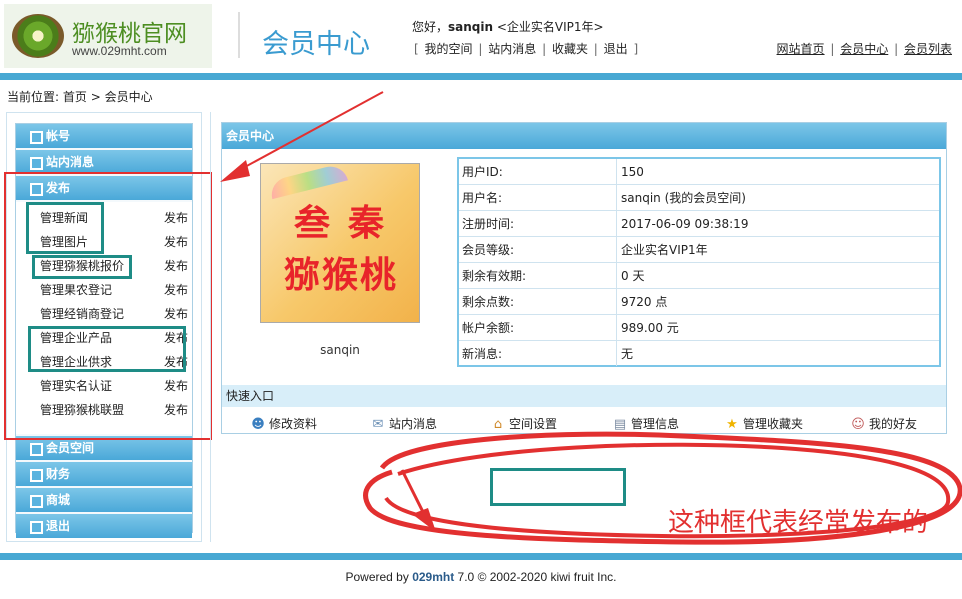 The width and height of the screenshot is (962, 599). I want to click on my-space-link: 我的空间, so click(449, 49).